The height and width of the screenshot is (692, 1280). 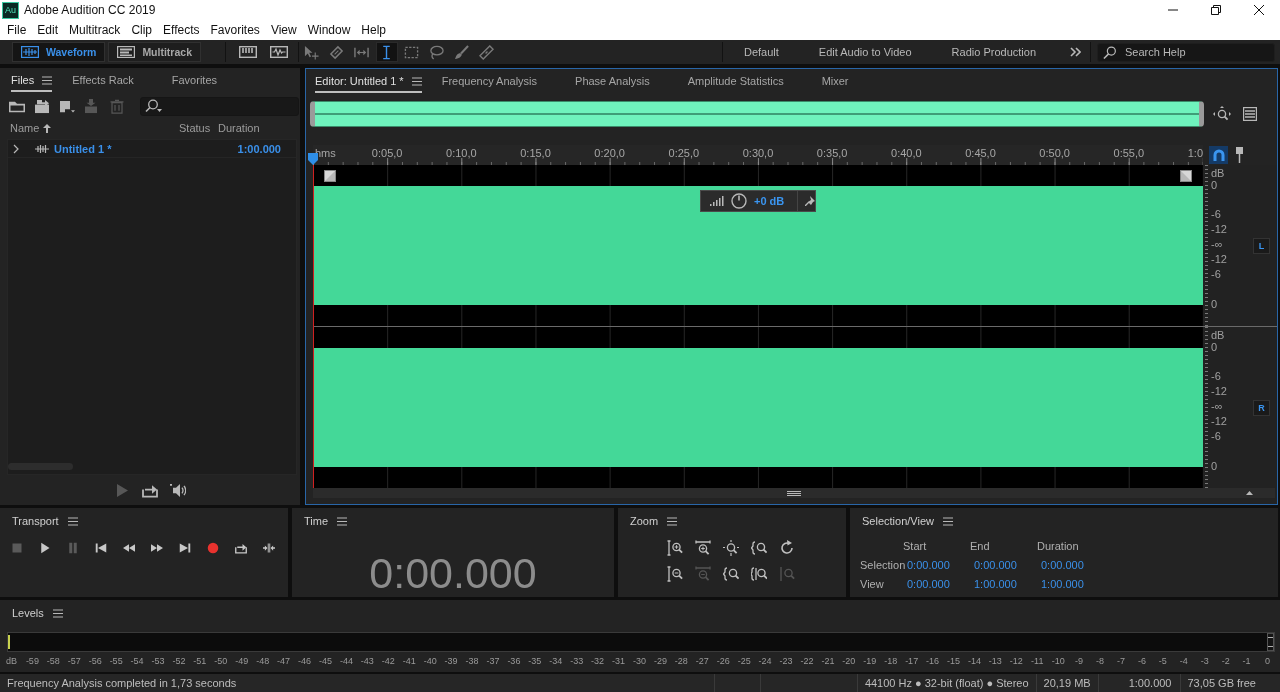 I want to click on loop-arrow-icon, so click(x=241, y=548).